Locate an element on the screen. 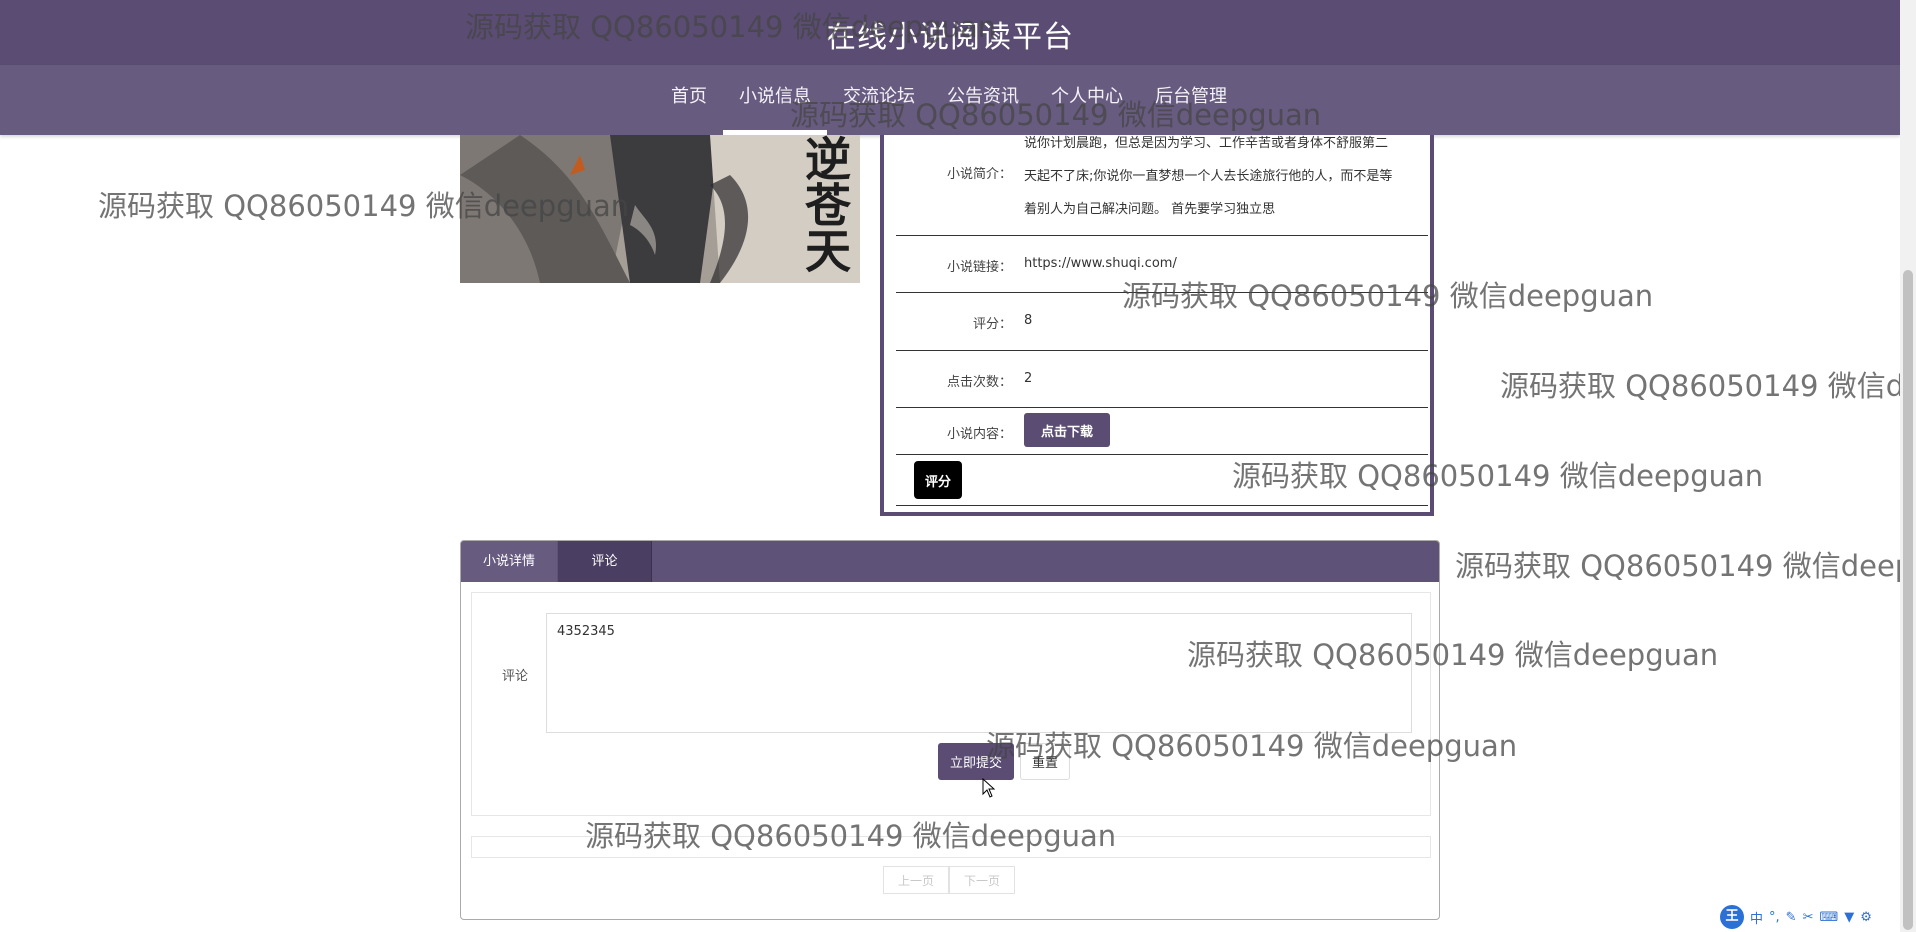 Image resolution: width=1916 pixels, height=932 pixels. prev-page-button: 上一页 is located at coordinates (916, 880).